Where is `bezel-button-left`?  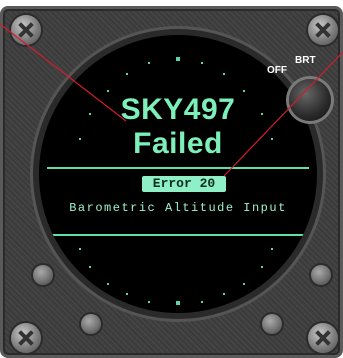
bezel-button-left is located at coordinates (43, 275).